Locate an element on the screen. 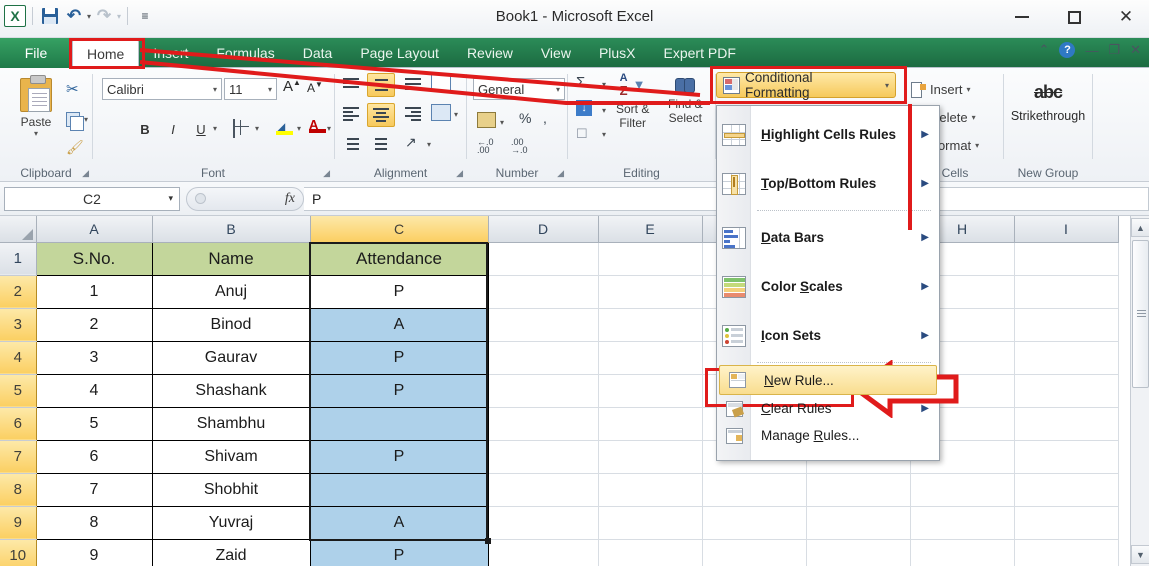  cell-d3 is located at coordinates (543, 325).